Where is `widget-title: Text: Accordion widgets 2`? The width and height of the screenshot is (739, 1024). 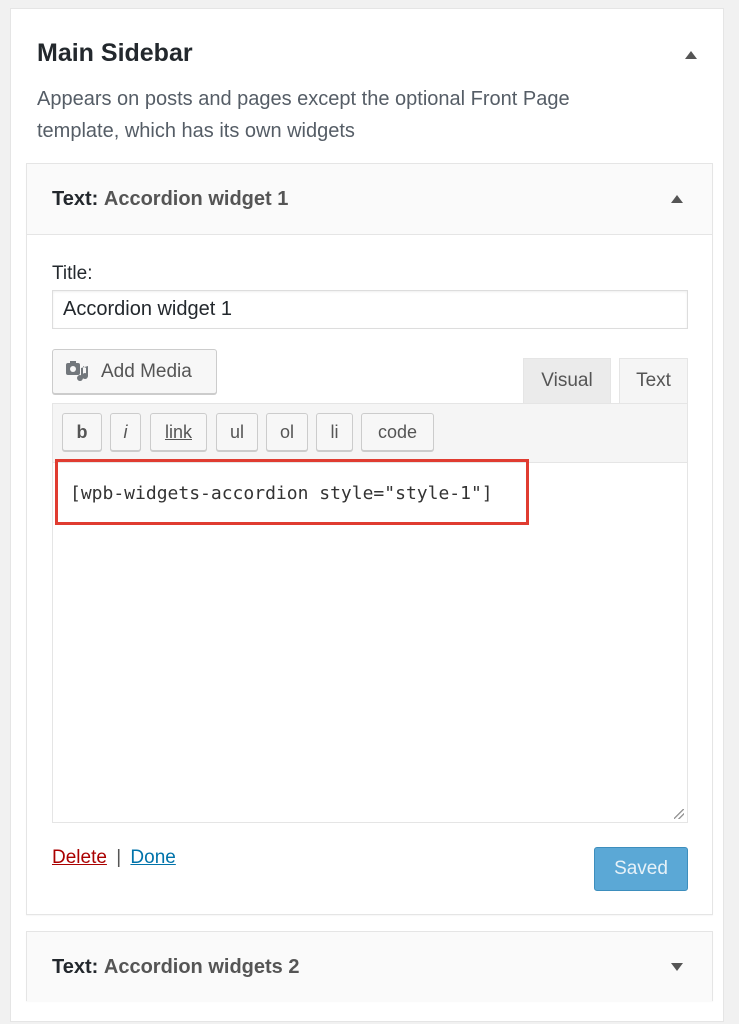
widget-title: Text: Accordion widgets 2 is located at coordinates (175, 967).